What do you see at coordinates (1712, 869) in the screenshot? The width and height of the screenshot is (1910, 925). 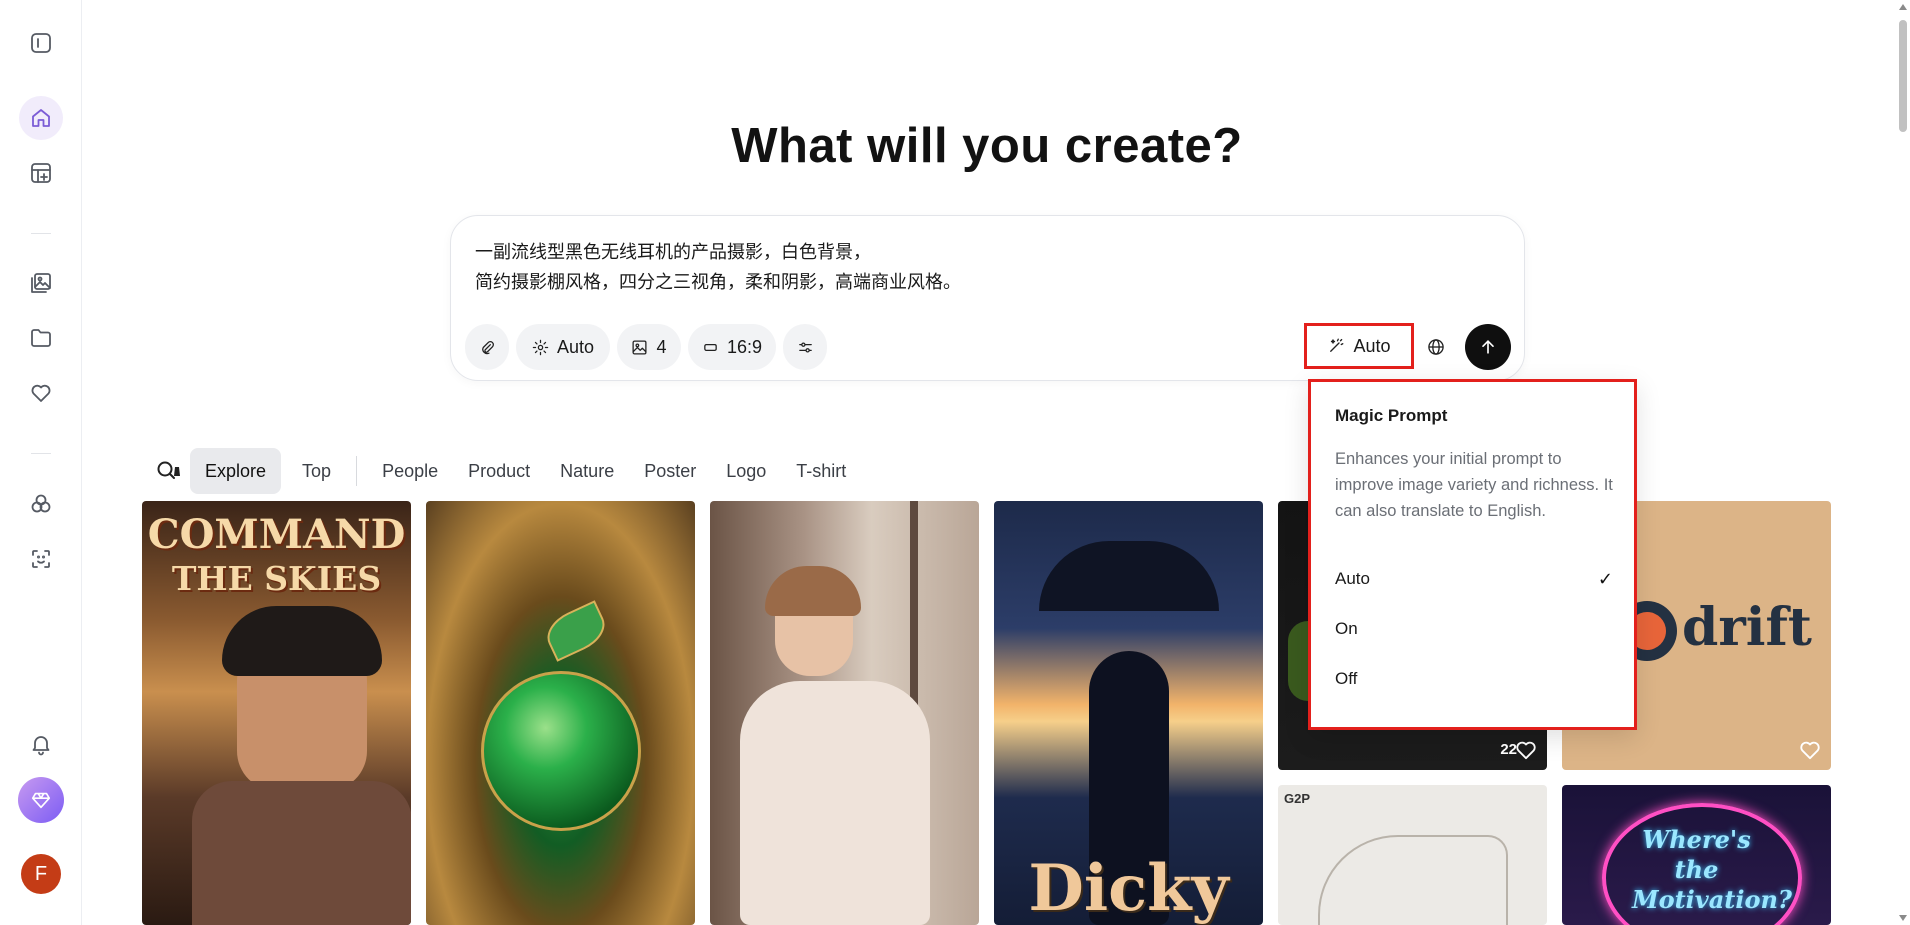 I see `card-title-motivation: Where's the Motivation?` at bounding box center [1712, 869].